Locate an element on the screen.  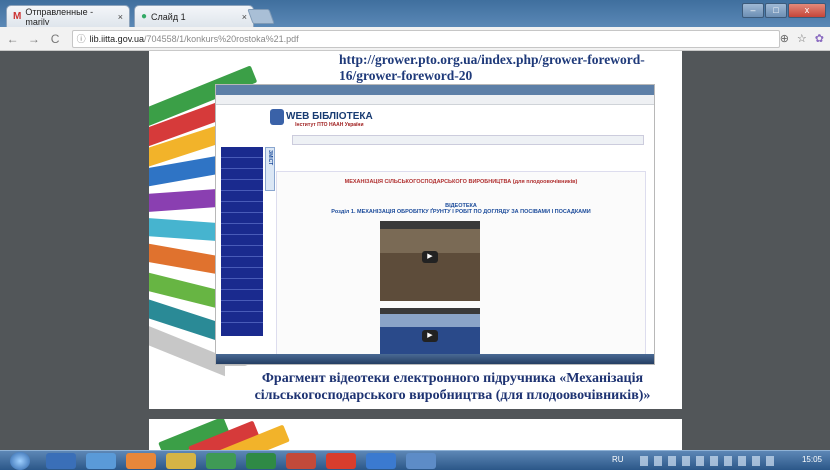
excel-icon is located at coordinates (261, 461).